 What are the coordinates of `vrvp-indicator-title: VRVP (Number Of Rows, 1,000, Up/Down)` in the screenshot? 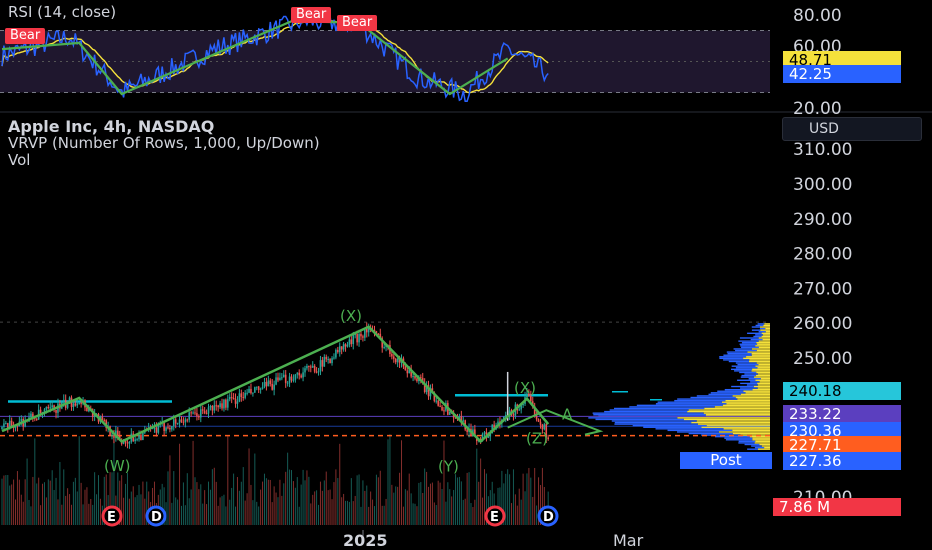 It's located at (164, 143).